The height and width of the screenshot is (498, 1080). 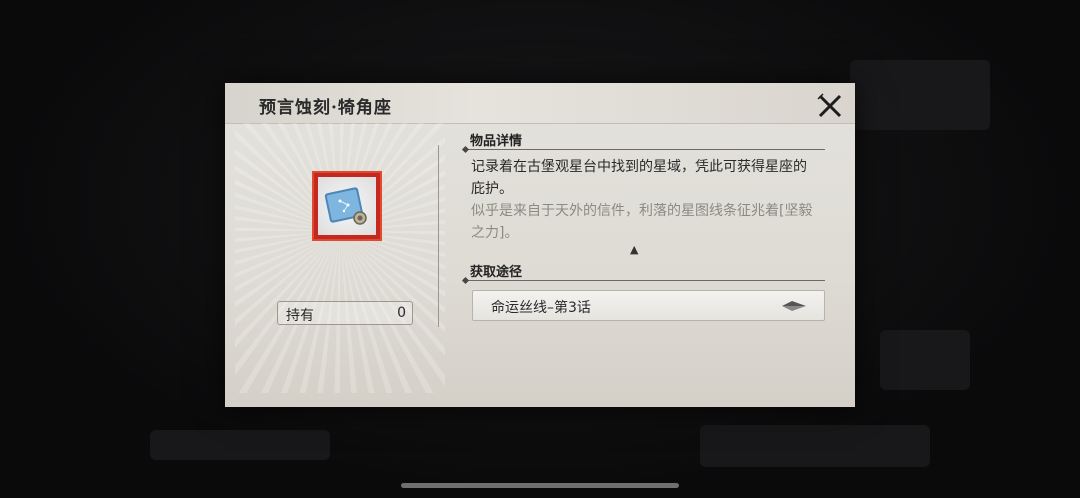 What do you see at coordinates (794, 306) in the screenshot?
I see `go-arrow-icon` at bounding box center [794, 306].